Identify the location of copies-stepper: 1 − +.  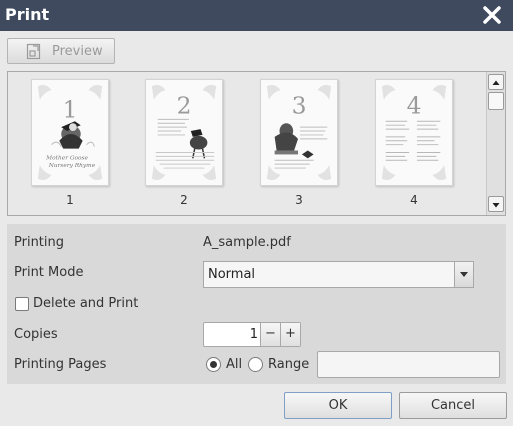
(252, 334).